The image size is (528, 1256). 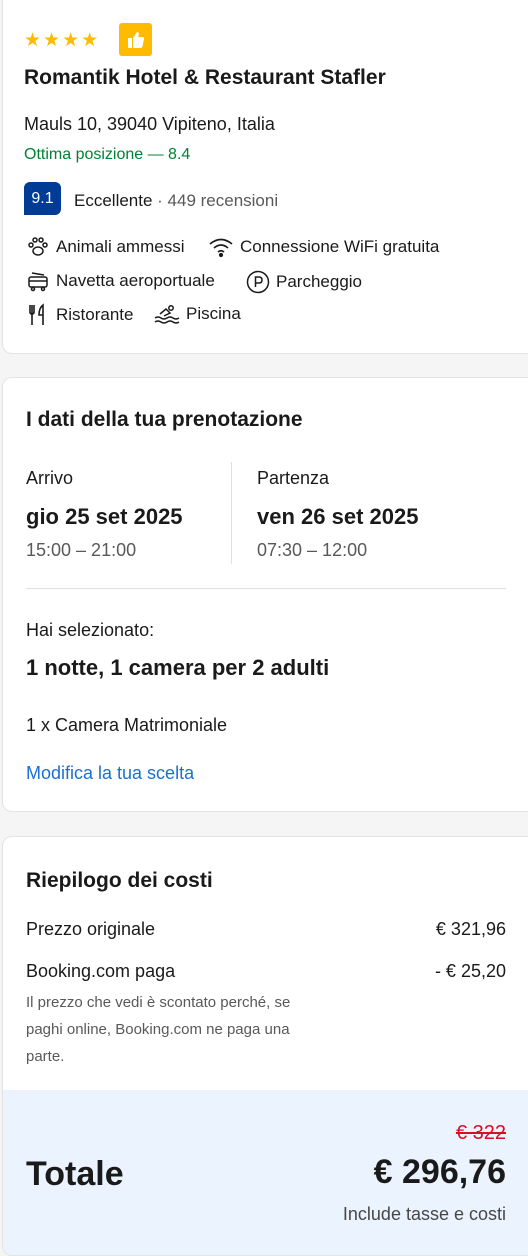 I want to click on selected-label: Hai selezionato:, so click(x=90, y=630).